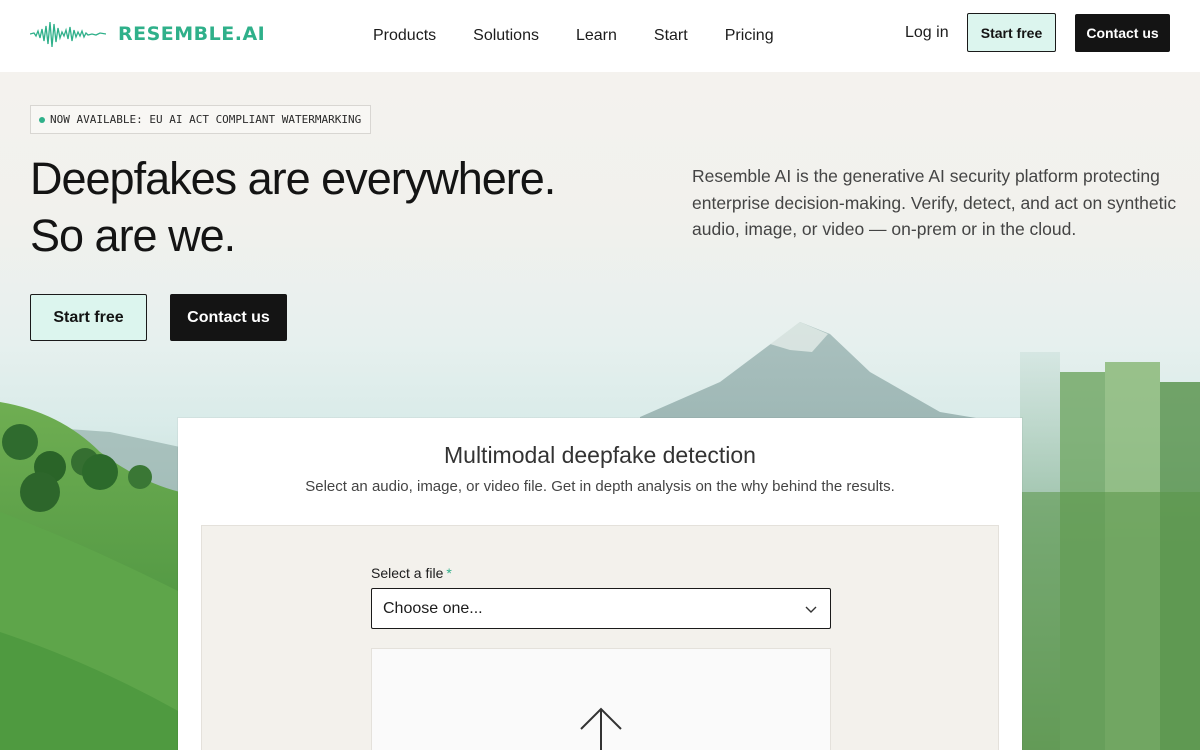 The width and height of the screenshot is (1200, 750). What do you see at coordinates (506, 36) in the screenshot?
I see `nav-solutions: Solutions` at bounding box center [506, 36].